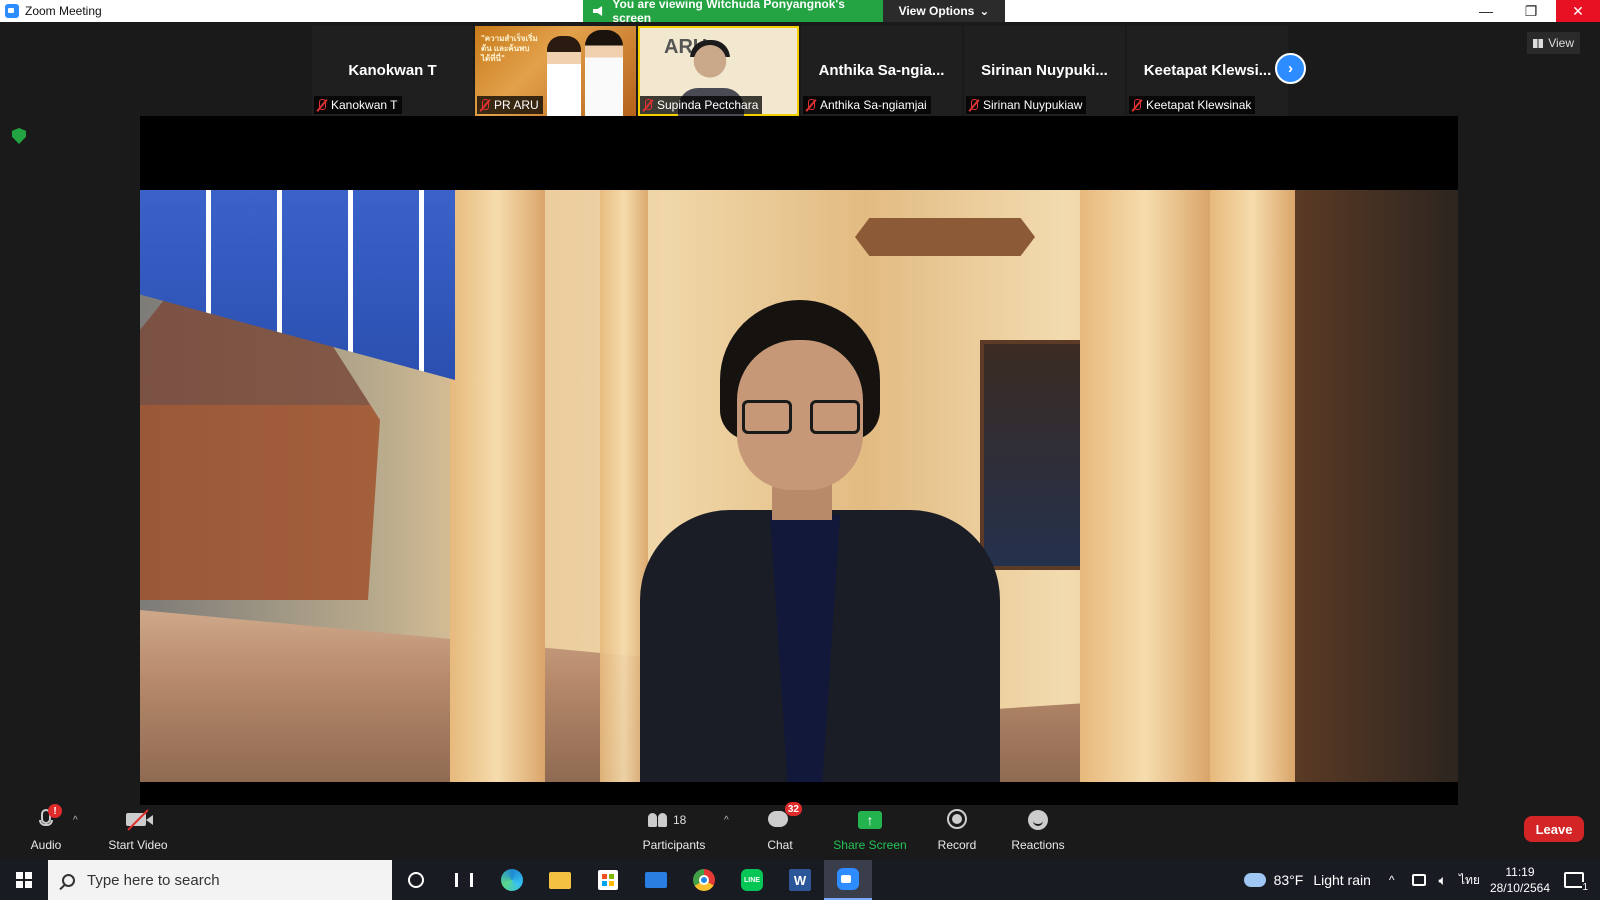 This screenshot has width=1600, height=900. I want to click on file-explorer-taskbar-button, so click(560, 880).